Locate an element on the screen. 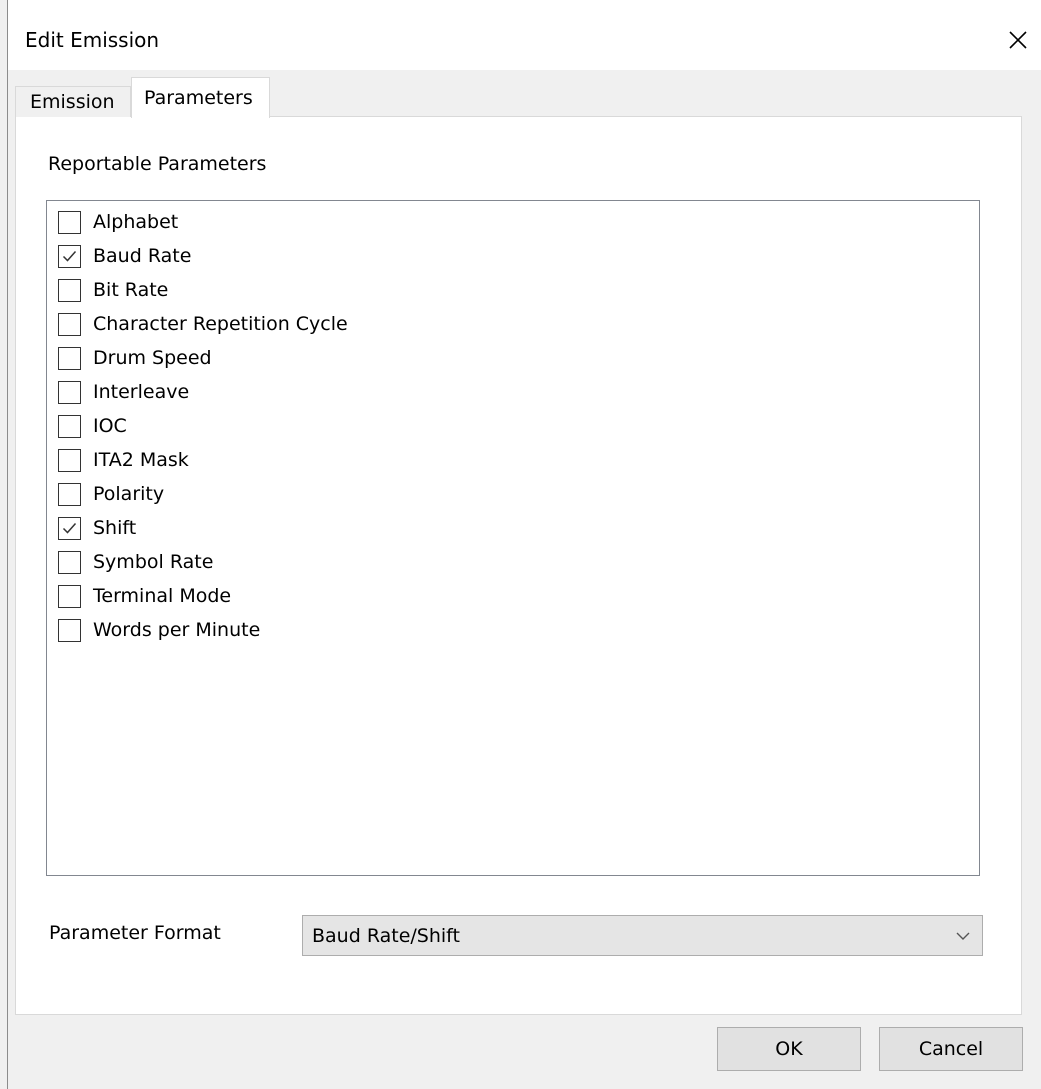 This screenshot has height=1089, width=1041. parameter-label: Shift is located at coordinates (115, 528).